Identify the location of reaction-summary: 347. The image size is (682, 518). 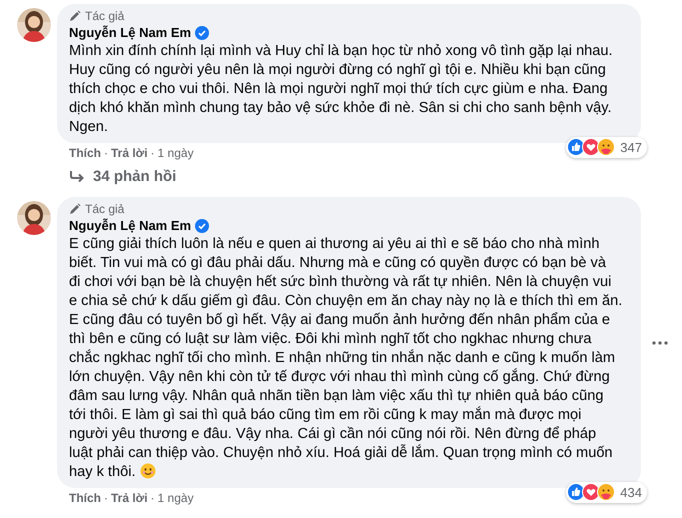
(606, 147).